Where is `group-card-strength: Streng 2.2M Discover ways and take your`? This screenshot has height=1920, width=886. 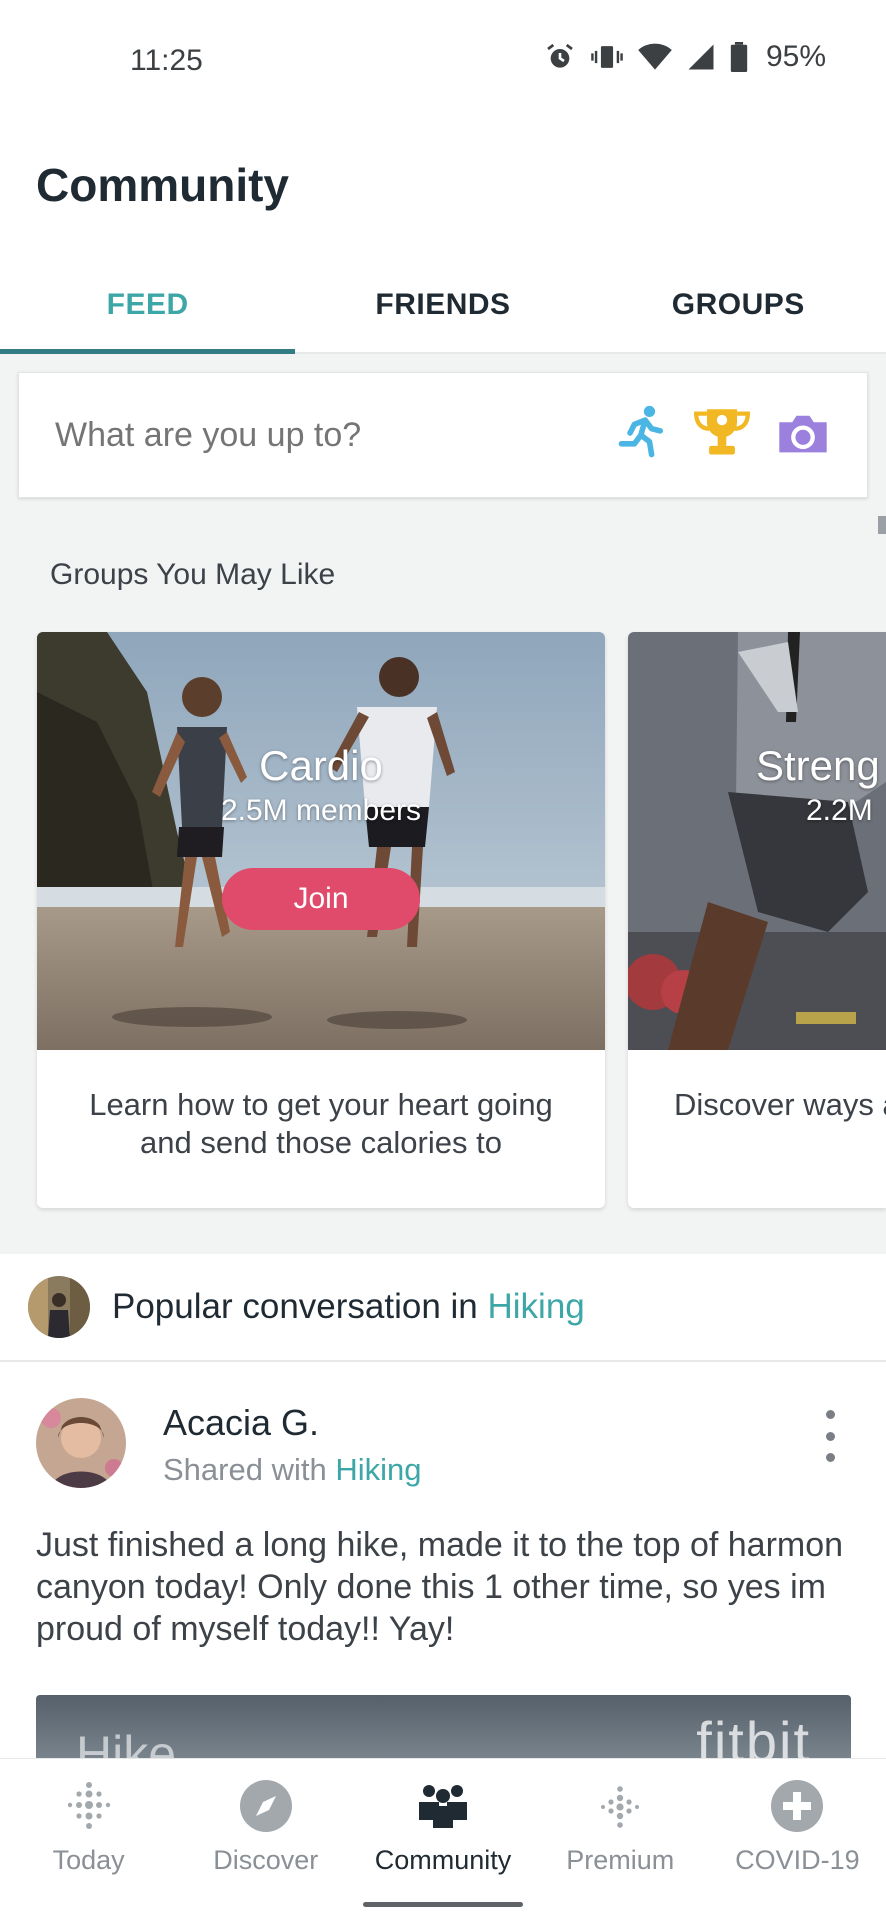
group-card-strength: Streng 2.2M Discover ways and take your is located at coordinates (757, 920).